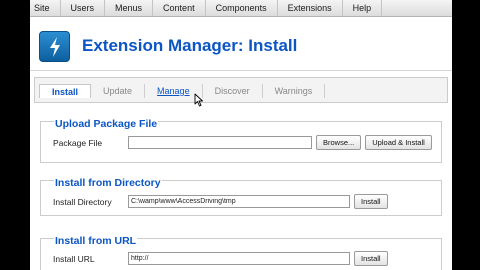 This screenshot has width=480, height=270. I want to click on extension-manager-icon, so click(54, 46).